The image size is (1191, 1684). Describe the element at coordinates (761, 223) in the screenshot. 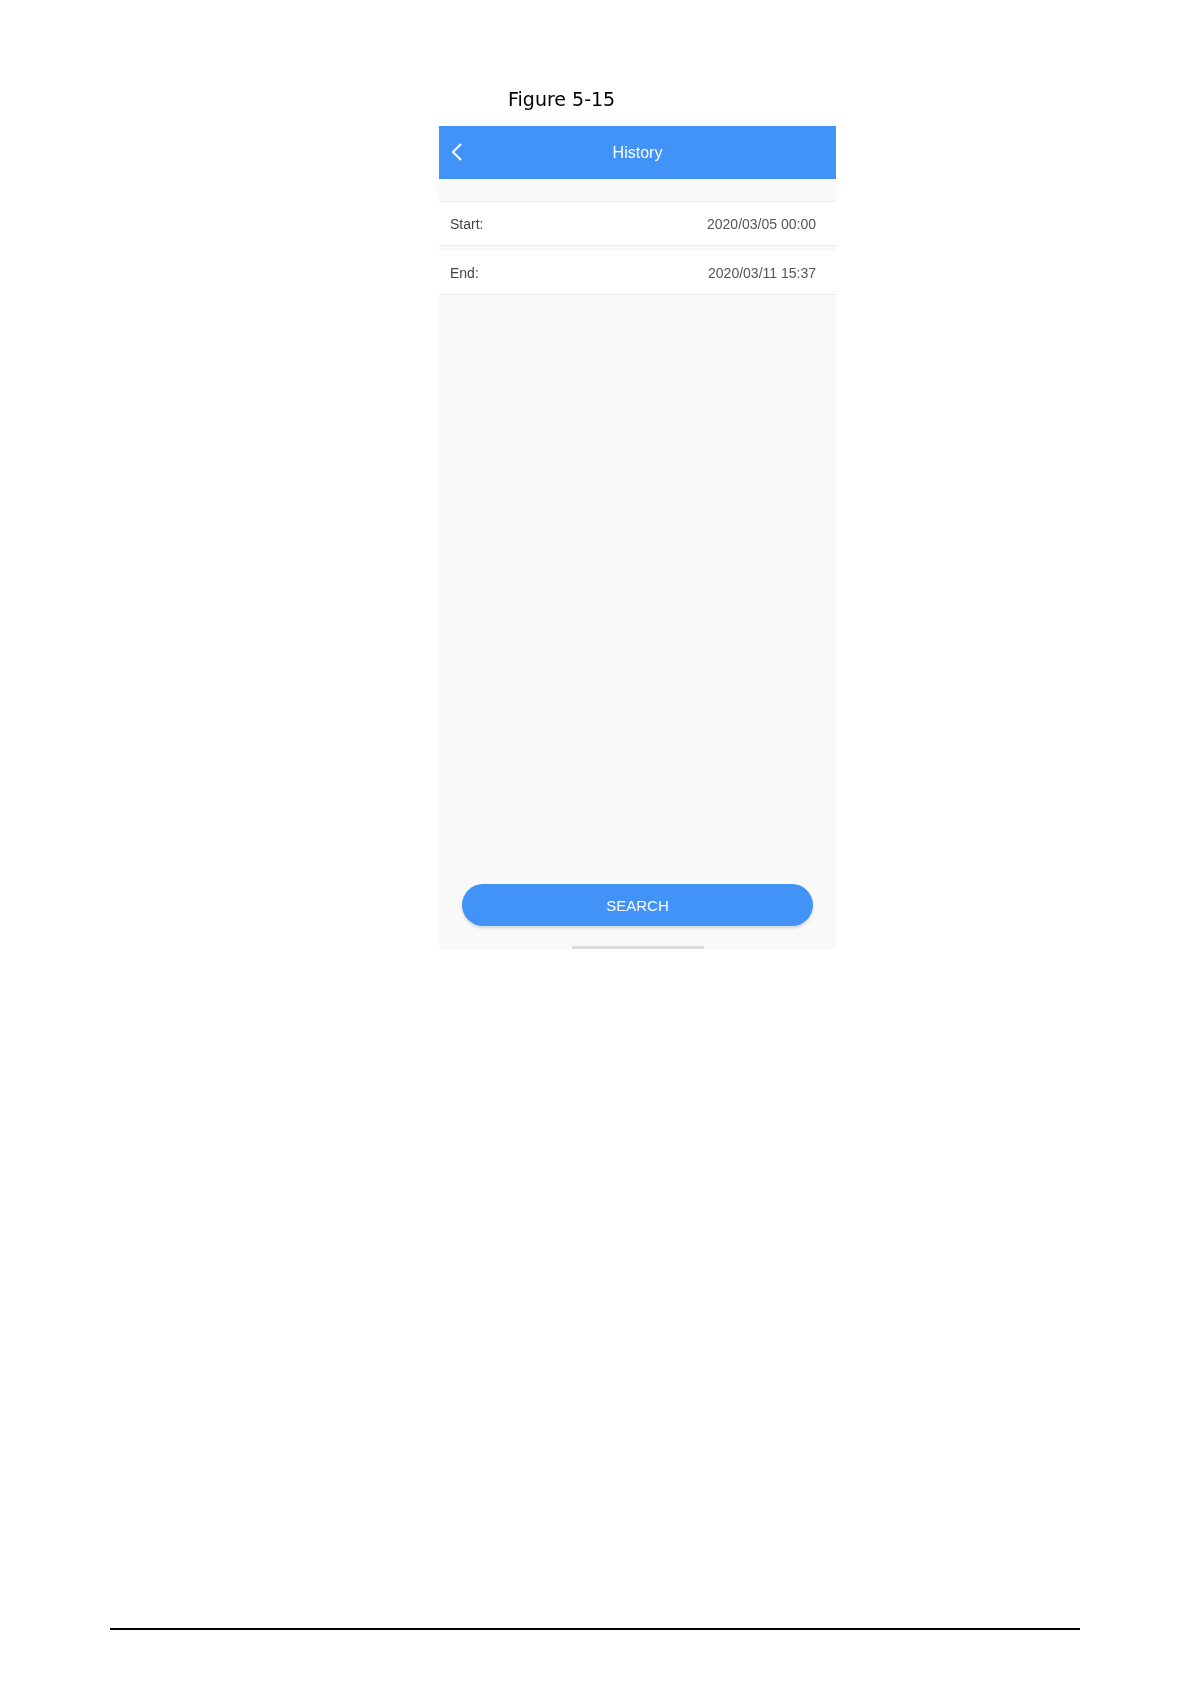

I see `date-value: 2020/03/05 00:00` at that location.